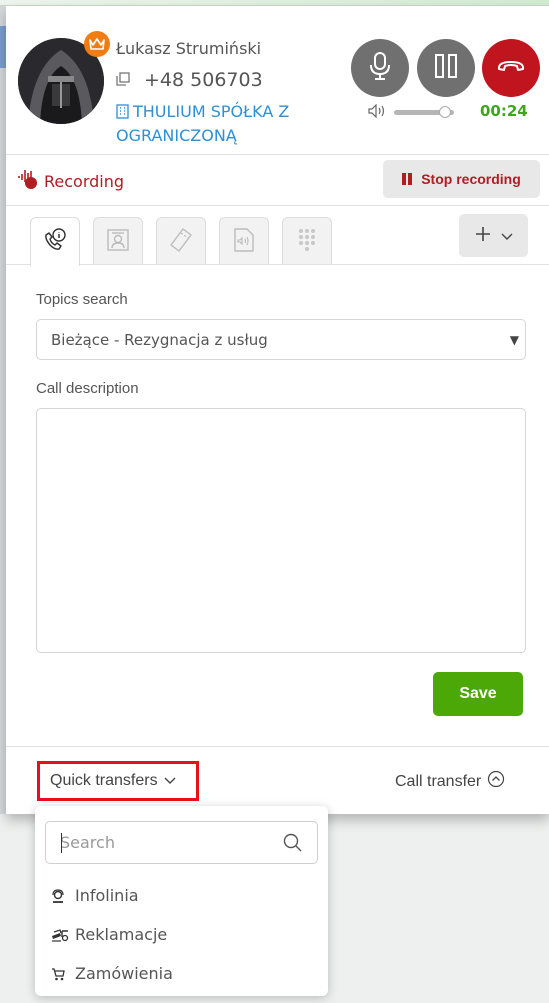  What do you see at coordinates (408, 179) in the screenshot?
I see `stop-recording-icon` at bounding box center [408, 179].